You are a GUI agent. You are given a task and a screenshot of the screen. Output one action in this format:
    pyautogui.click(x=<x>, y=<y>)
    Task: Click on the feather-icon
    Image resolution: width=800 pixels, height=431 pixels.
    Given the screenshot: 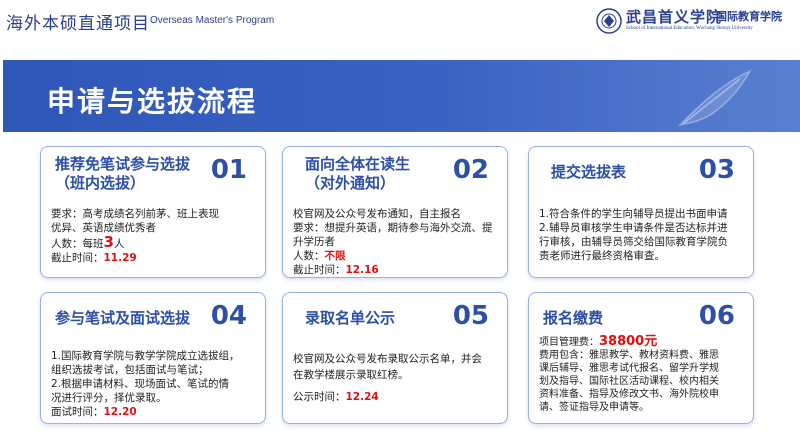 What is the action you would take?
    pyautogui.click(x=714, y=98)
    